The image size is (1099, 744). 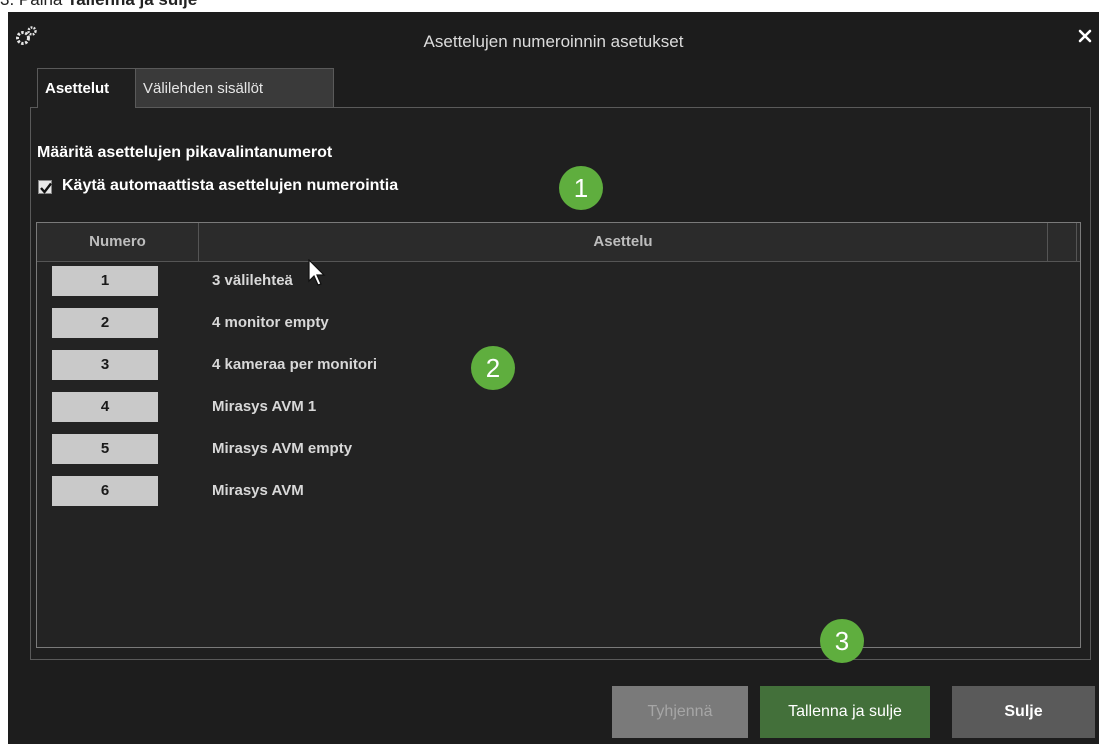 What do you see at coordinates (1085, 36) in the screenshot?
I see `close-icon` at bounding box center [1085, 36].